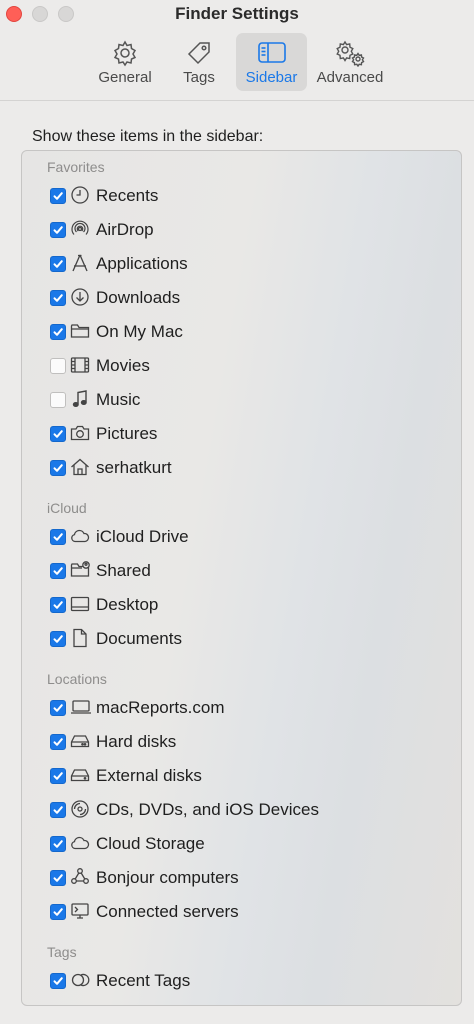 This screenshot has height=1024, width=474. Describe the element at coordinates (80, 809) in the screenshot. I see `disc-icon` at that location.